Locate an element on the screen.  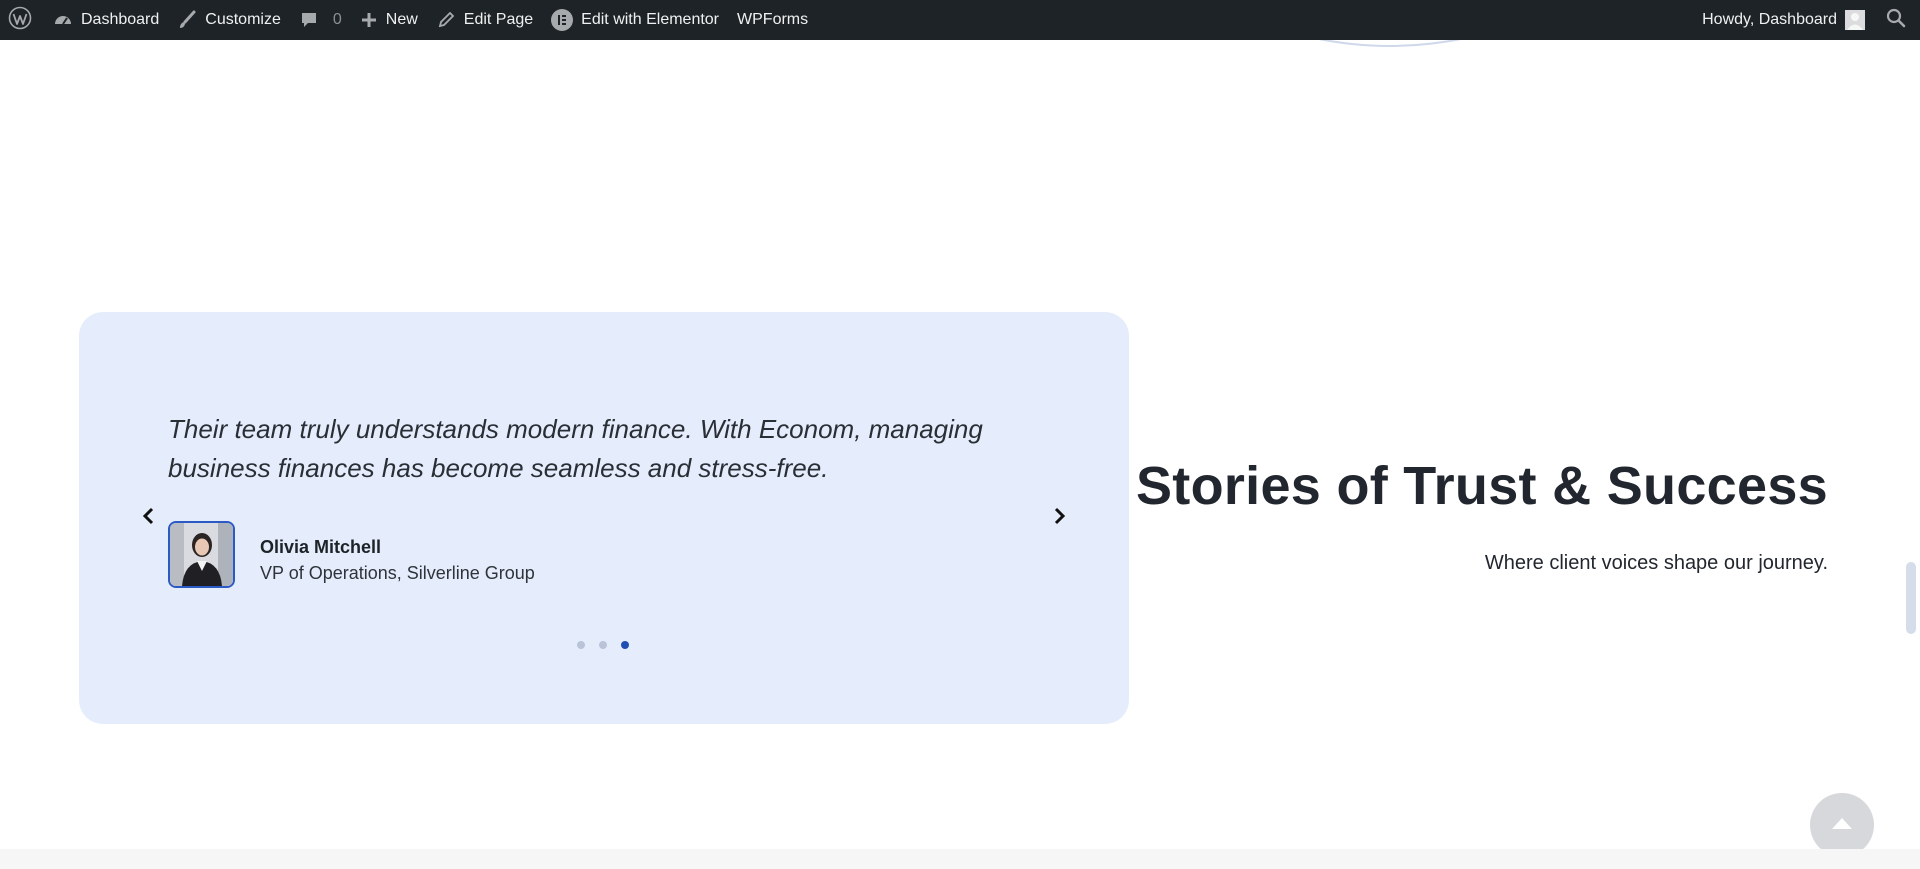
new-label: New is located at coordinates (401, 19).